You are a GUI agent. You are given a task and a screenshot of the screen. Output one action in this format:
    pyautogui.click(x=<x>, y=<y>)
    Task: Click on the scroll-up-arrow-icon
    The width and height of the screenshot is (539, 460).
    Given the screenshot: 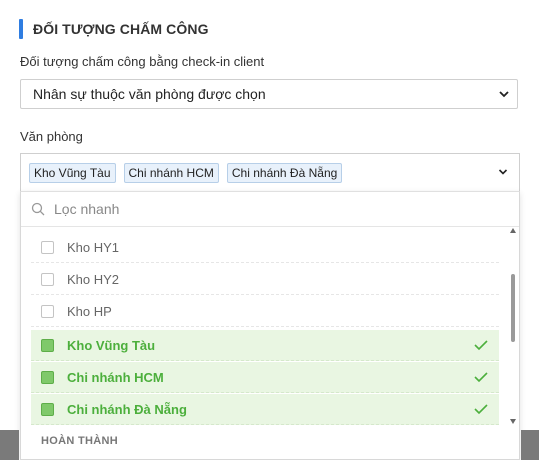 What is the action you would take?
    pyautogui.click(x=513, y=230)
    